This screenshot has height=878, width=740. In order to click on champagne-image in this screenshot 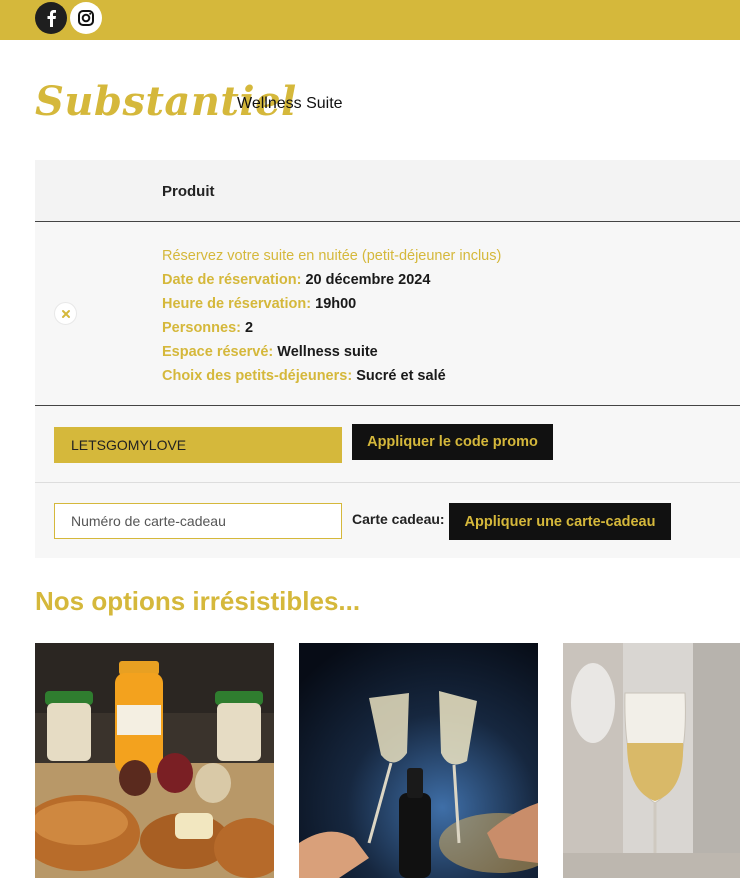, I will do `click(418, 760)`.